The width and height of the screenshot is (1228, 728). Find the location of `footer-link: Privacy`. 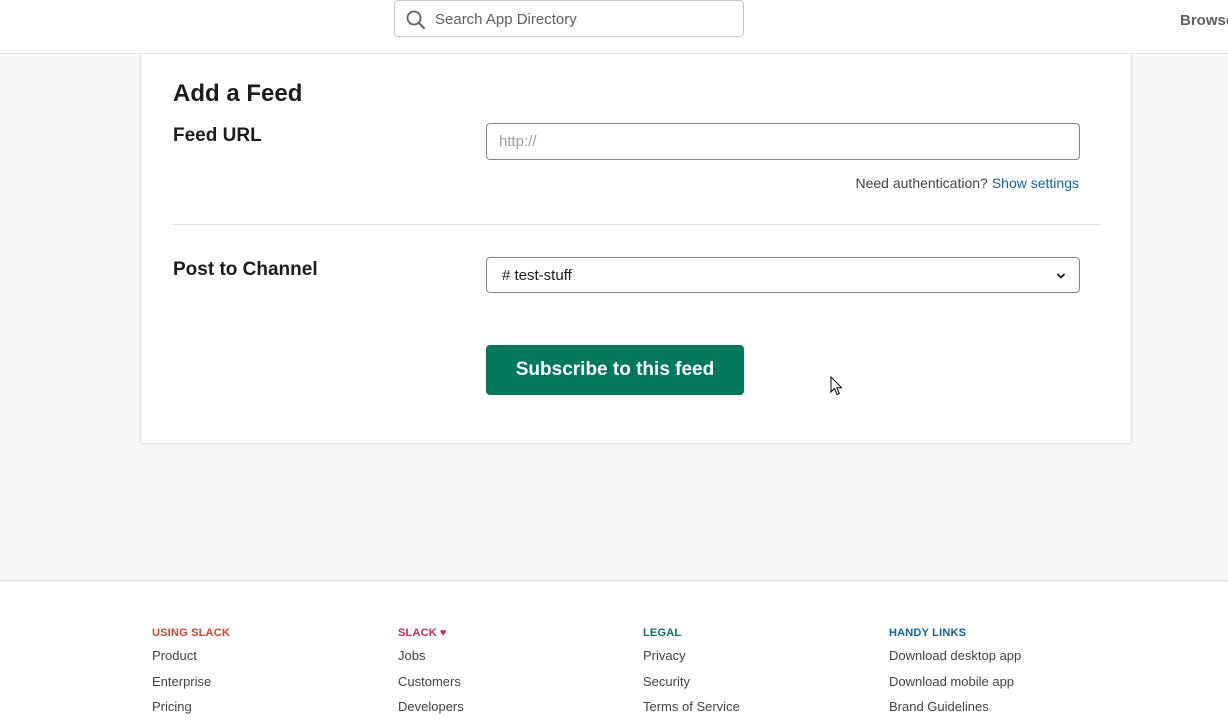

footer-link: Privacy is located at coordinates (691, 661).